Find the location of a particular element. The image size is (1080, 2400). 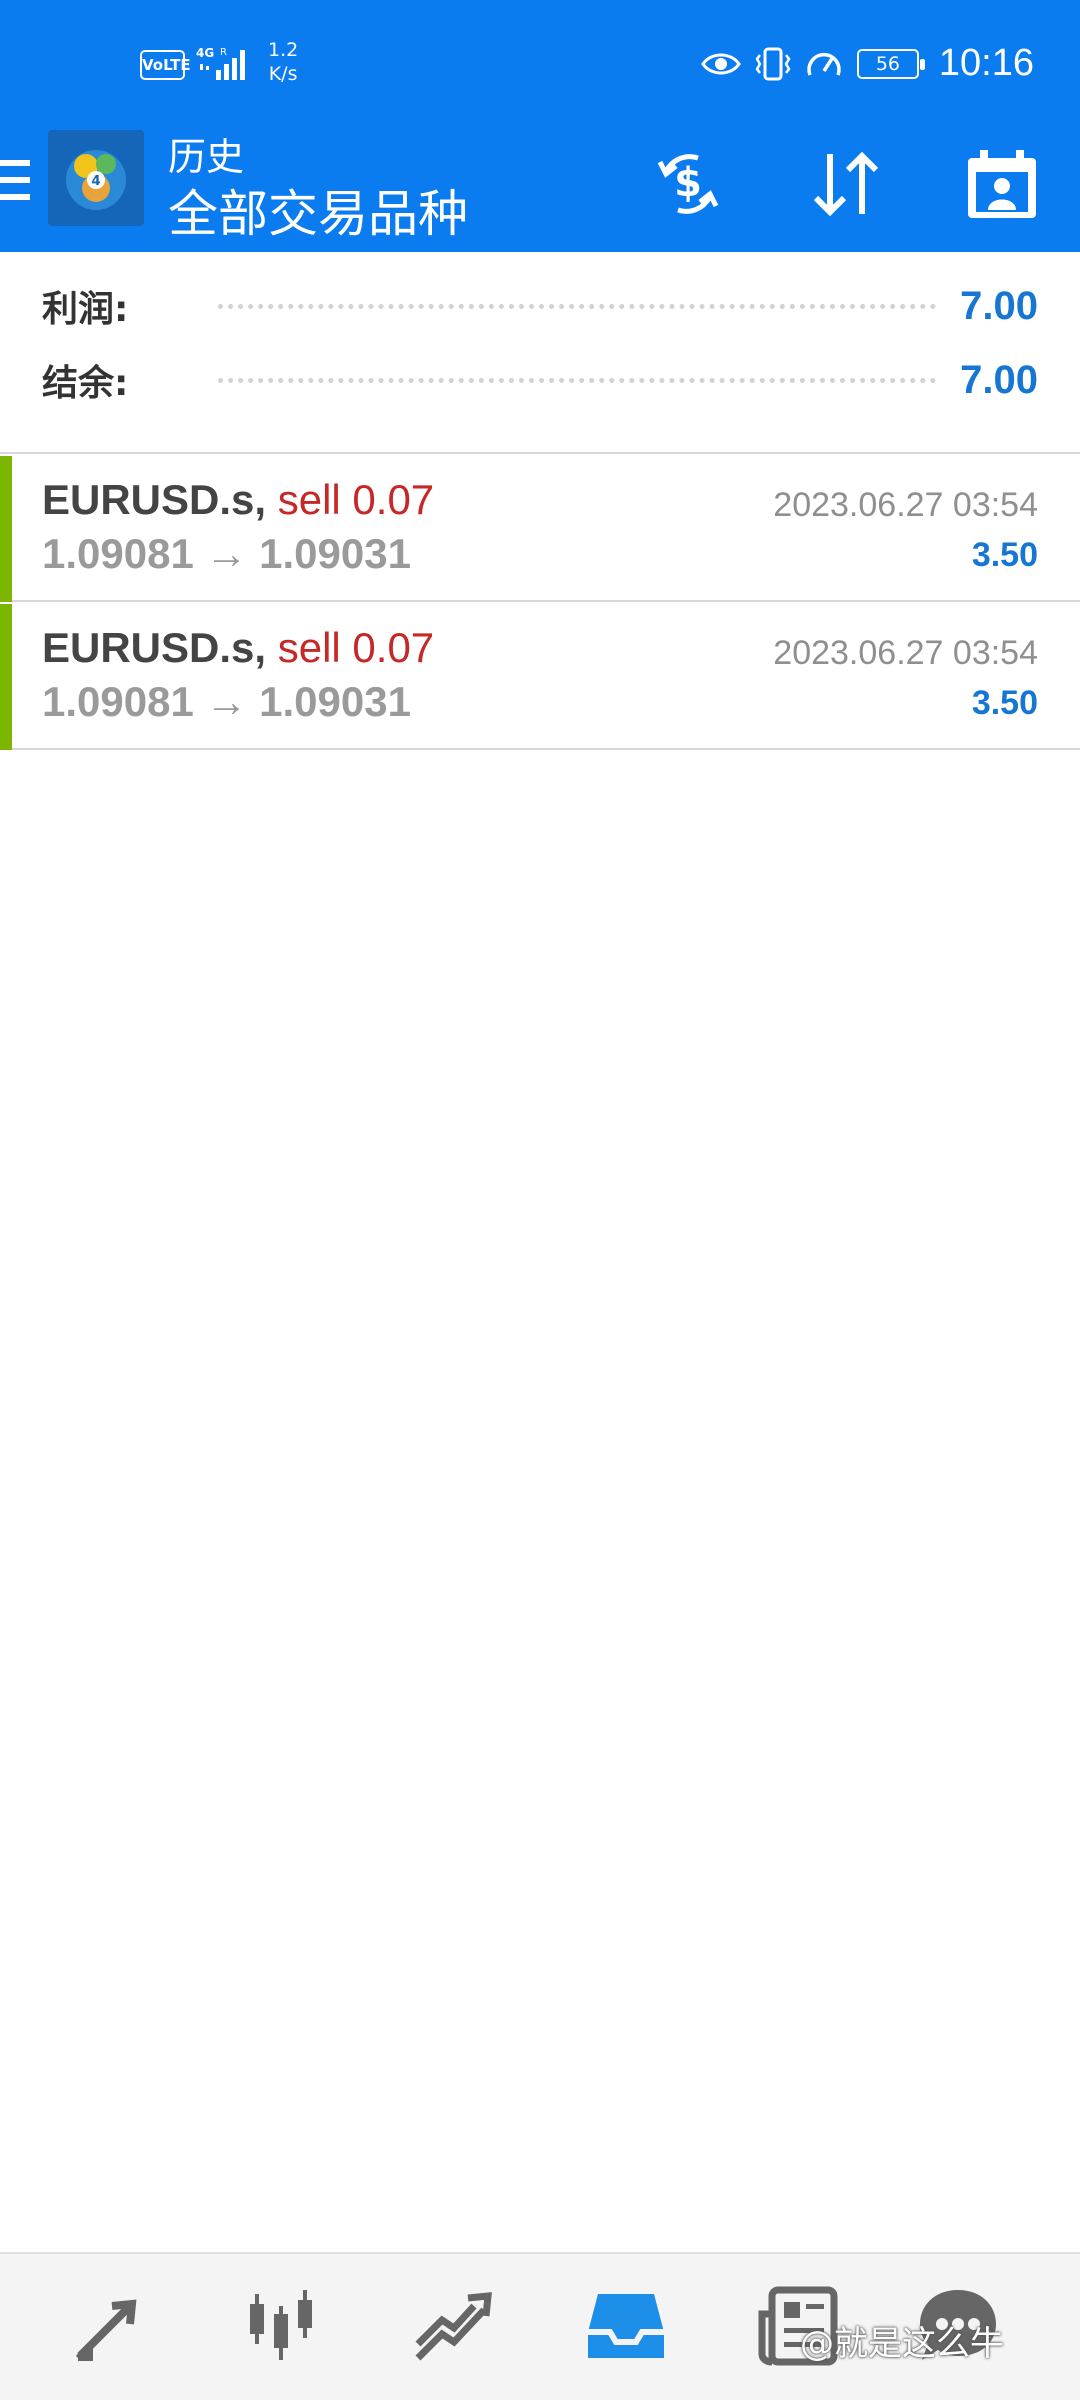

signal-icon: 4G R is located at coordinates (220, 63).